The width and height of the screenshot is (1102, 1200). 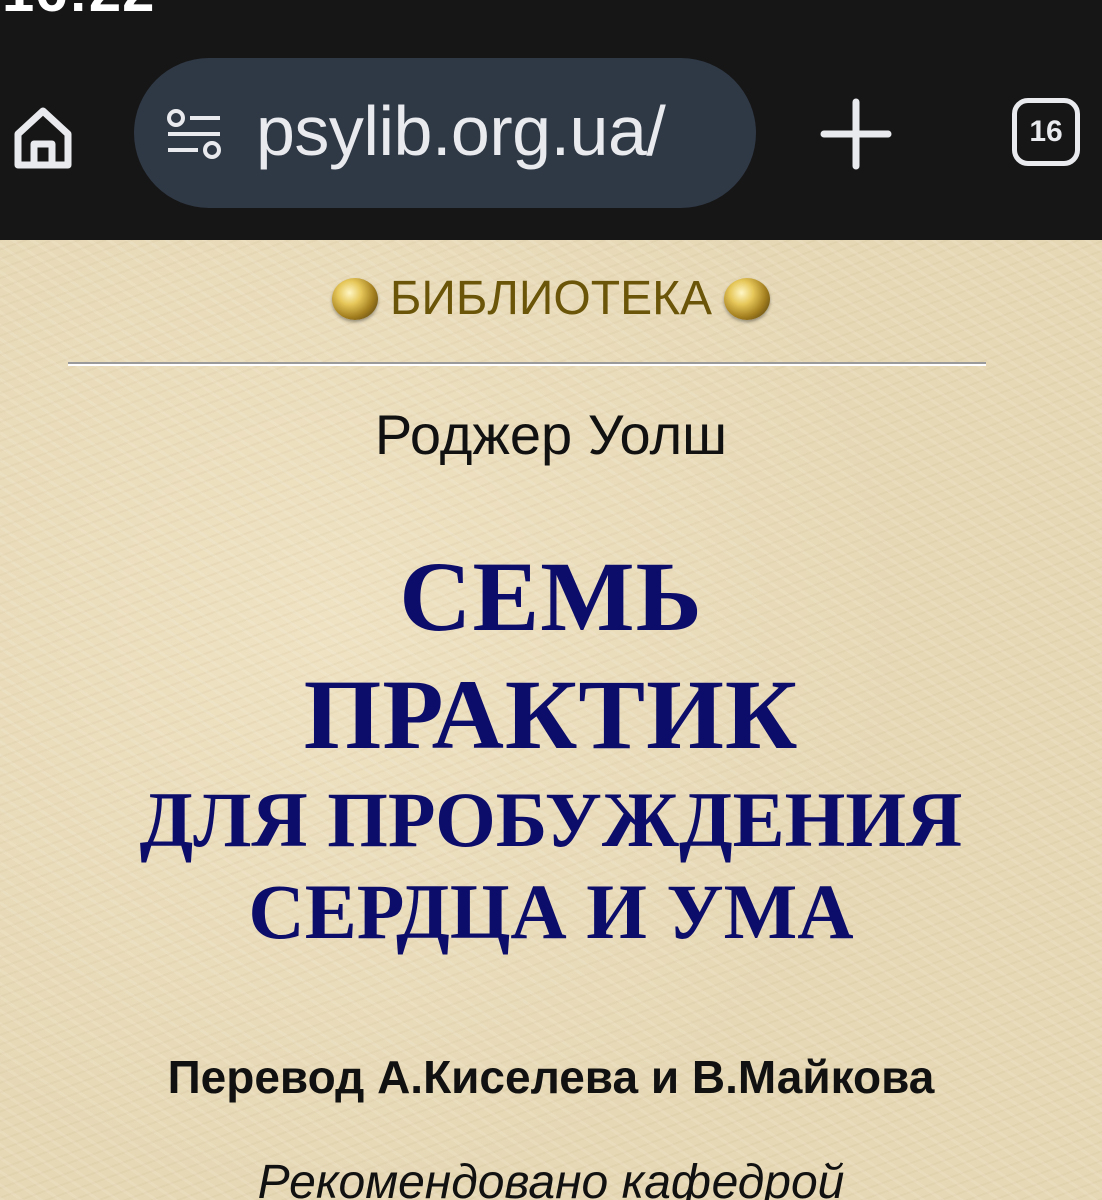 I want to click on divider, so click(x=527, y=364).